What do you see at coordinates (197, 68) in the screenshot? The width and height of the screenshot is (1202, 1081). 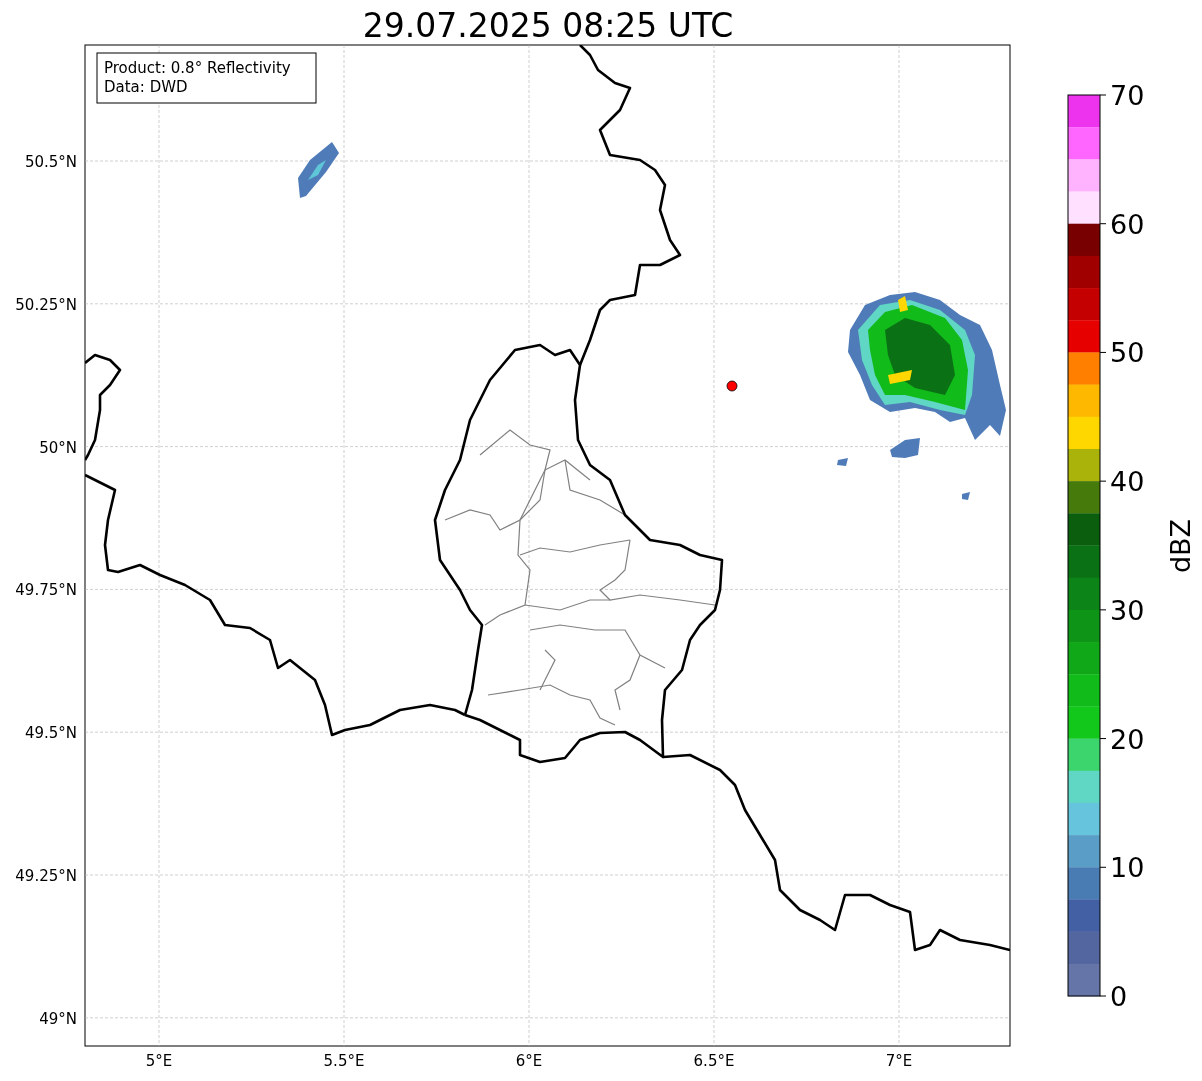 I see `legend-text: Product: 0.8° Reflectivity` at bounding box center [197, 68].